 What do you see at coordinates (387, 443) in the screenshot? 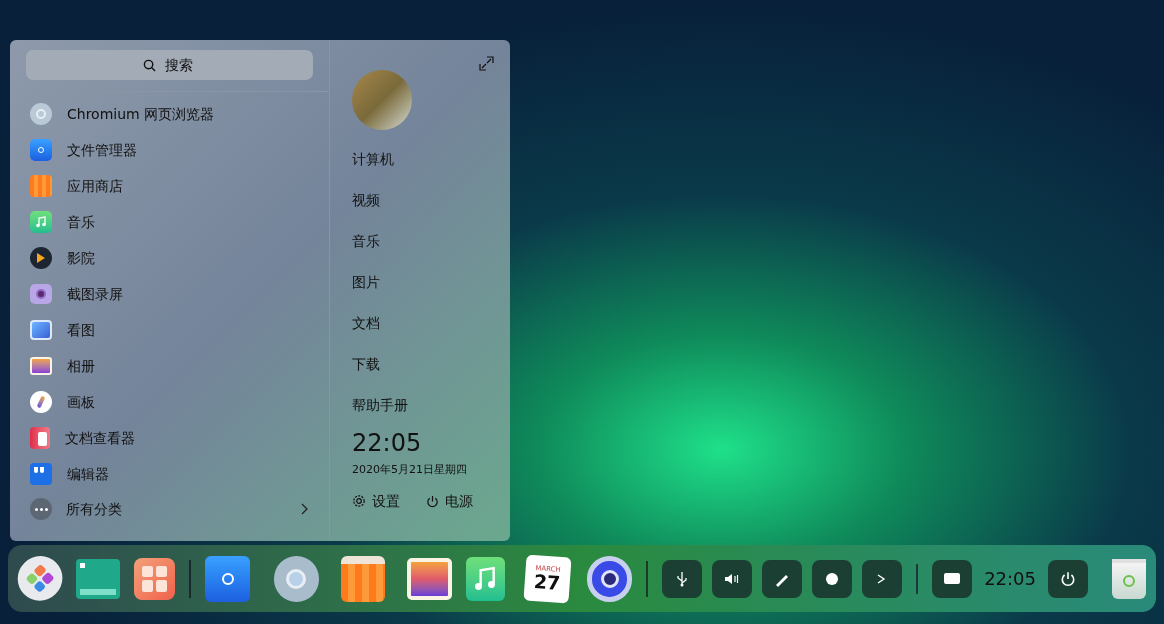
I see `clock-time: 22:05` at bounding box center [387, 443].